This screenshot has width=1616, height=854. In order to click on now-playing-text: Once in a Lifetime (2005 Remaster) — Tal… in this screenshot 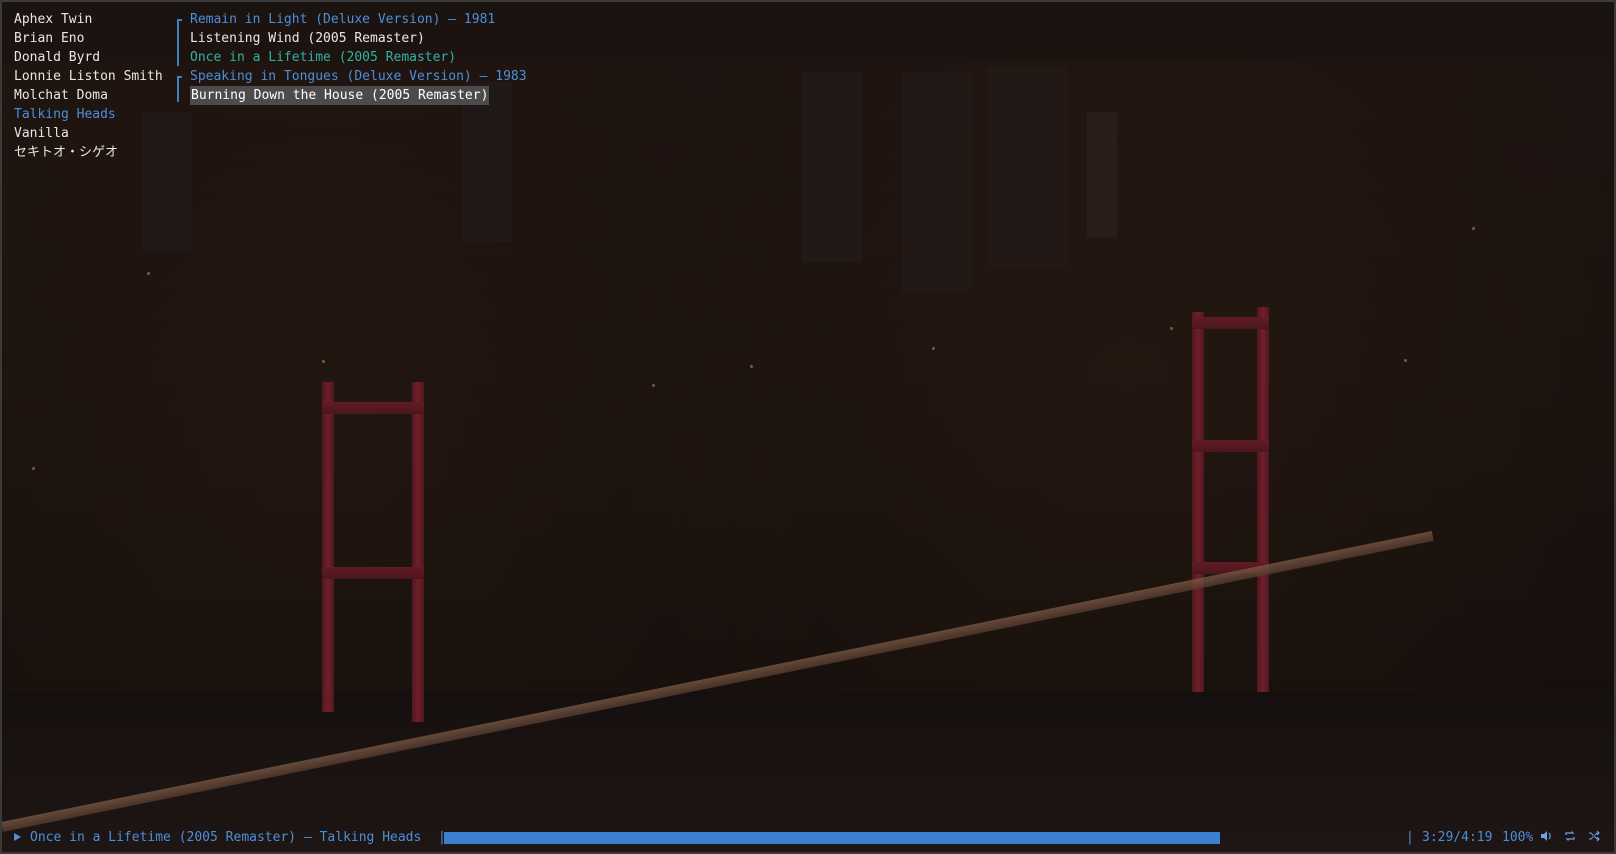, I will do `click(226, 837)`.